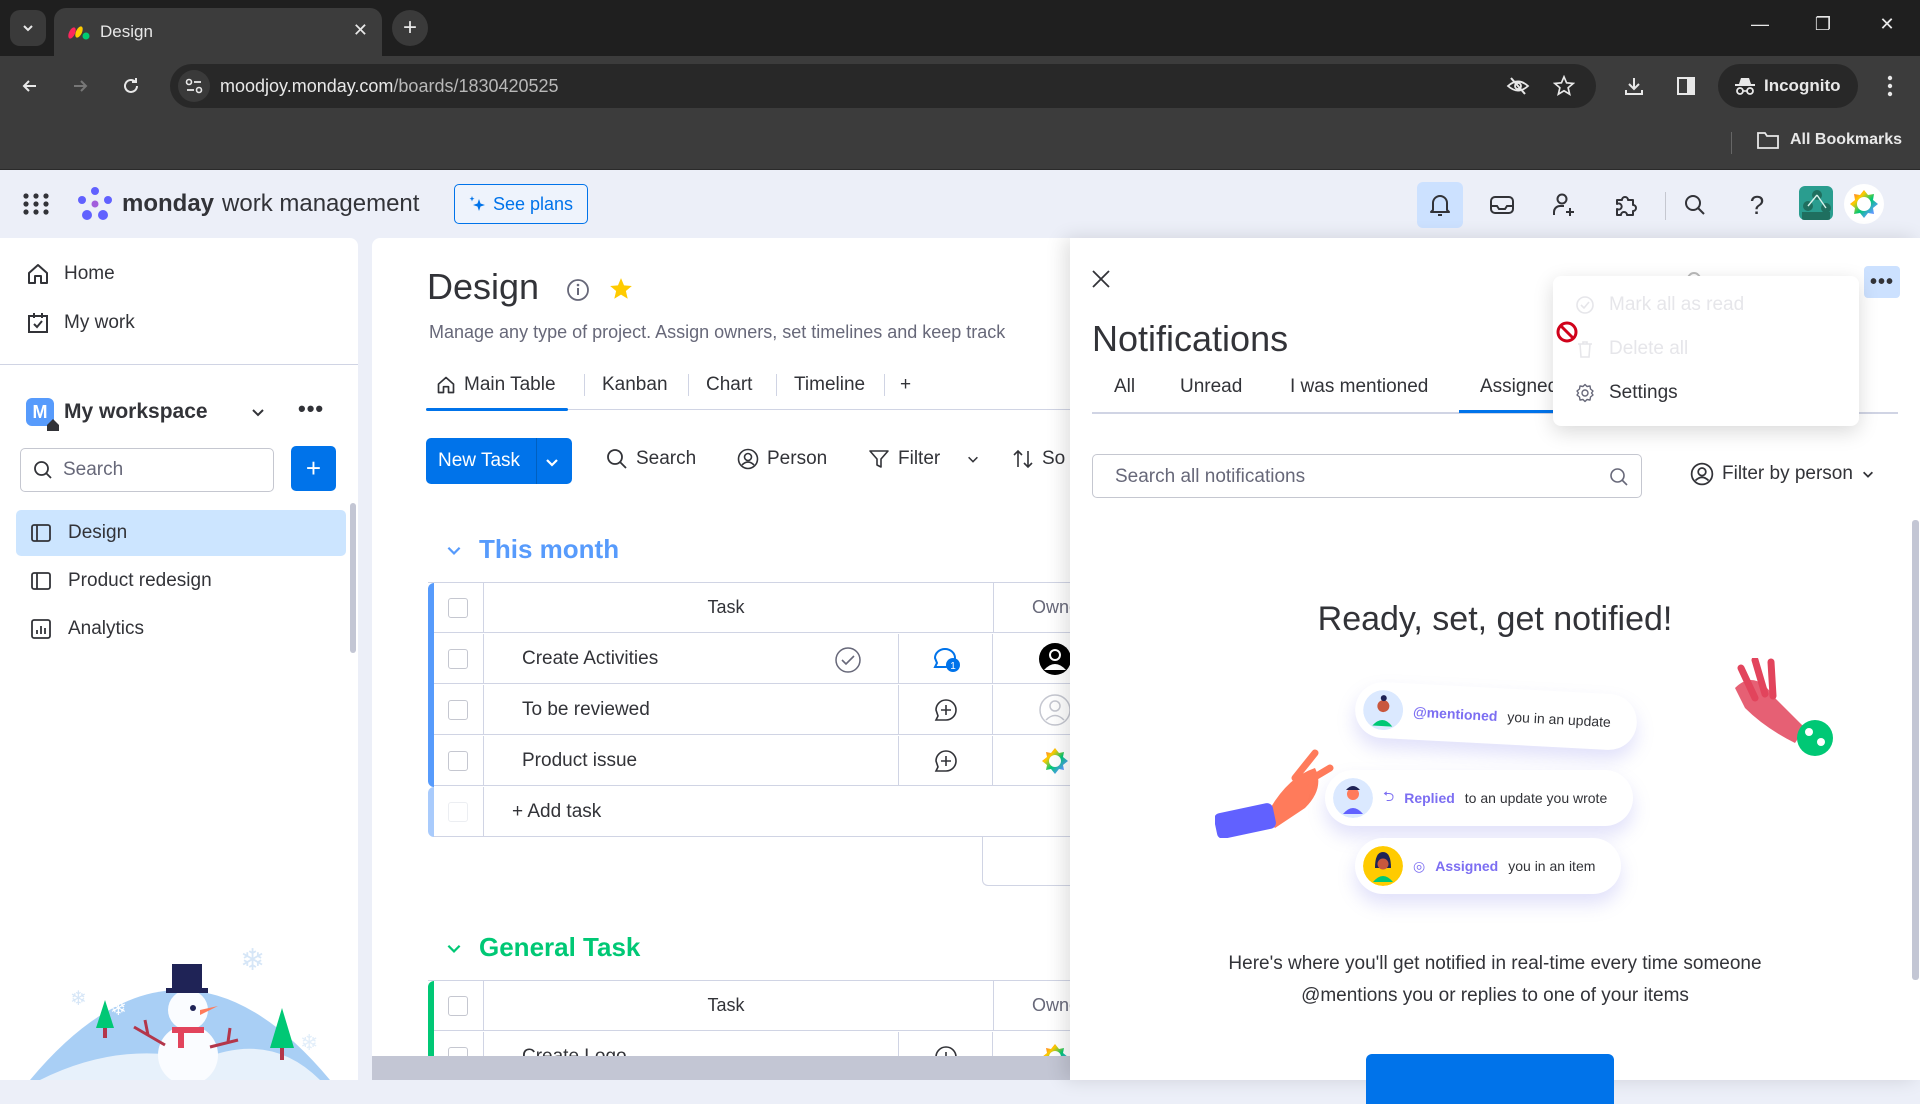 Image resolution: width=1920 pixels, height=1104 pixels. What do you see at coordinates (30, 86) in the screenshot?
I see `back-button` at bounding box center [30, 86].